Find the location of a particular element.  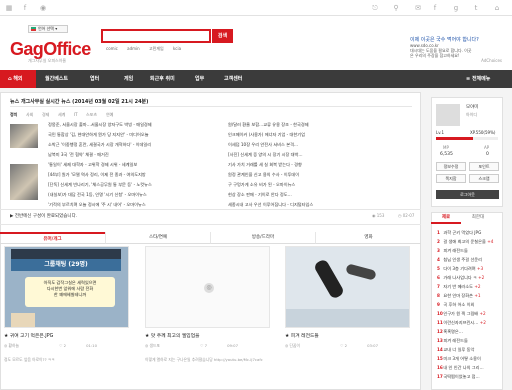

home-icon: ⌂ is located at coordinates (497, 8).